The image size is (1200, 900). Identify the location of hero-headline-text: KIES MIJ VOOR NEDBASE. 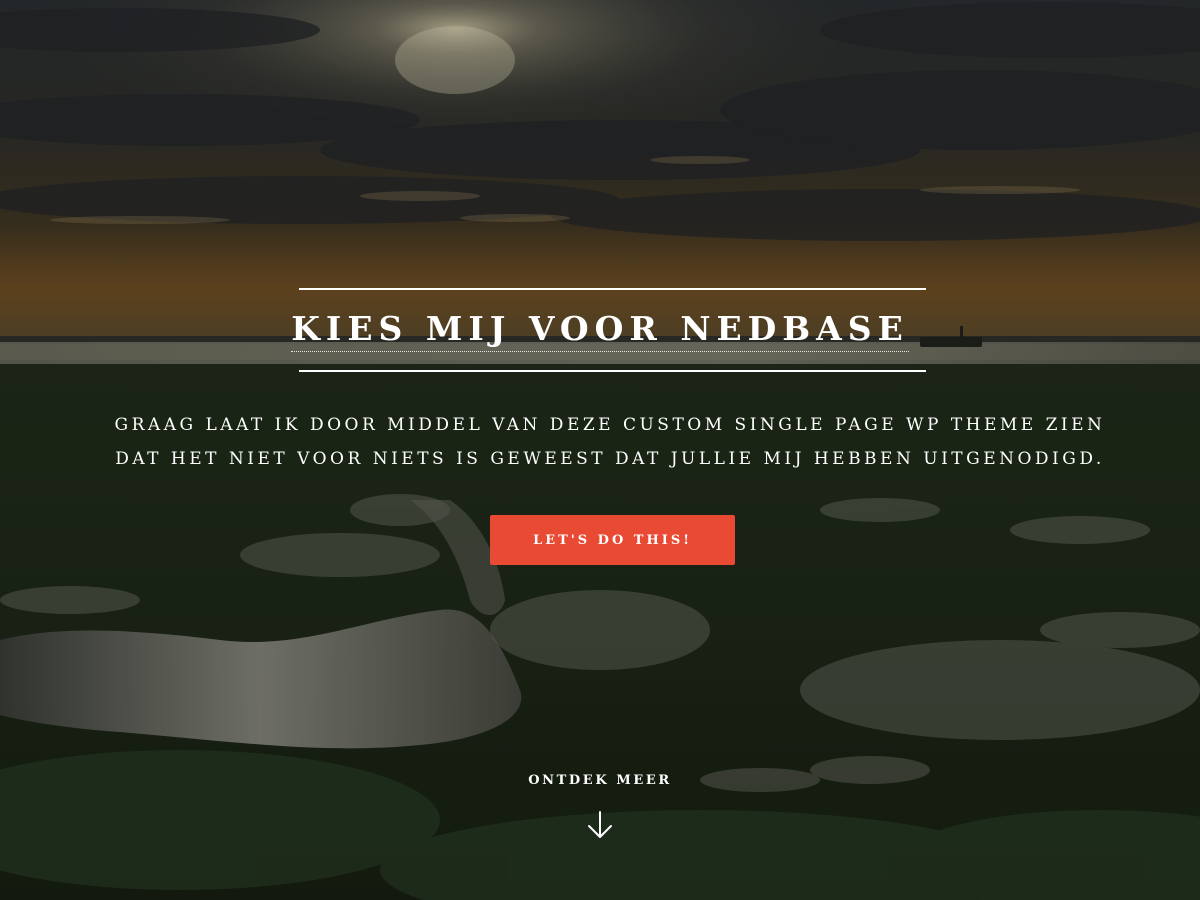
(600, 329).